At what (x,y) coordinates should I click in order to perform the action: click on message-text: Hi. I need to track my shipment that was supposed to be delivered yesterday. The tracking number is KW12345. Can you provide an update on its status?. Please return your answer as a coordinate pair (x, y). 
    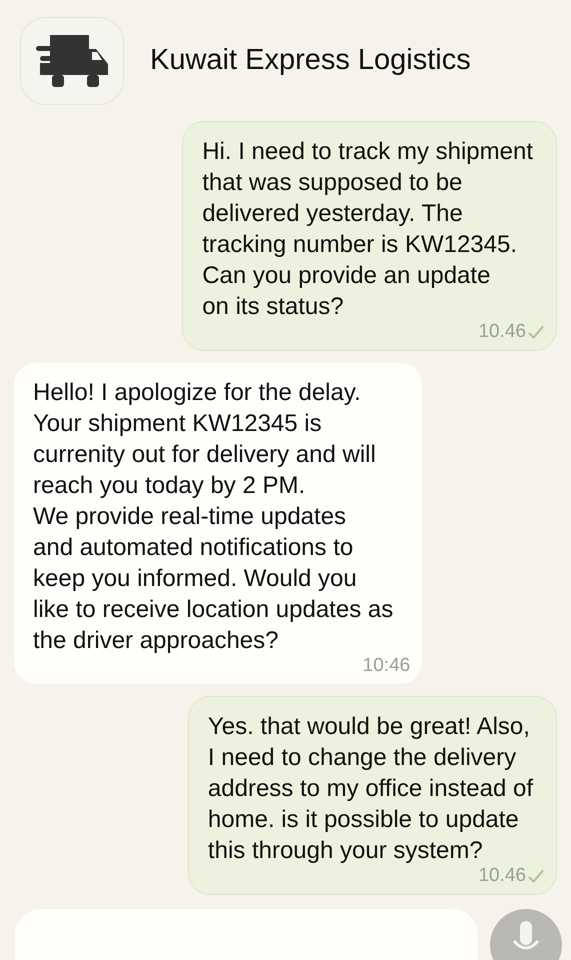
    Looking at the image, I should click on (368, 229).